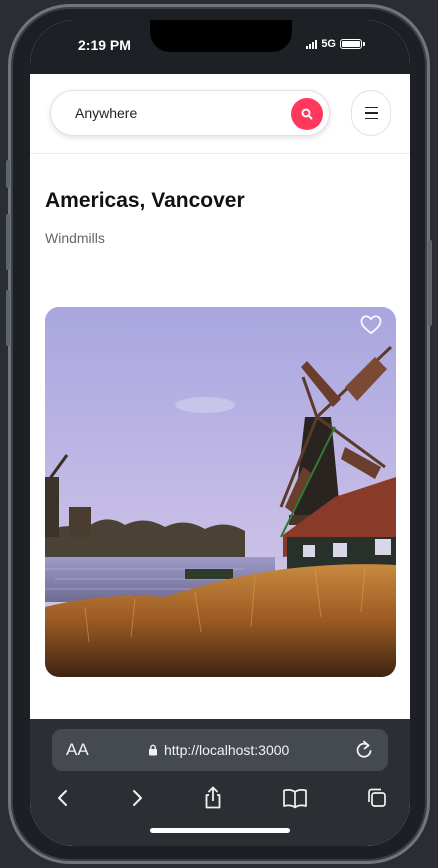 This screenshot has height=868, width=438. I want to click on text-size-button: AA, so click(77, 750).